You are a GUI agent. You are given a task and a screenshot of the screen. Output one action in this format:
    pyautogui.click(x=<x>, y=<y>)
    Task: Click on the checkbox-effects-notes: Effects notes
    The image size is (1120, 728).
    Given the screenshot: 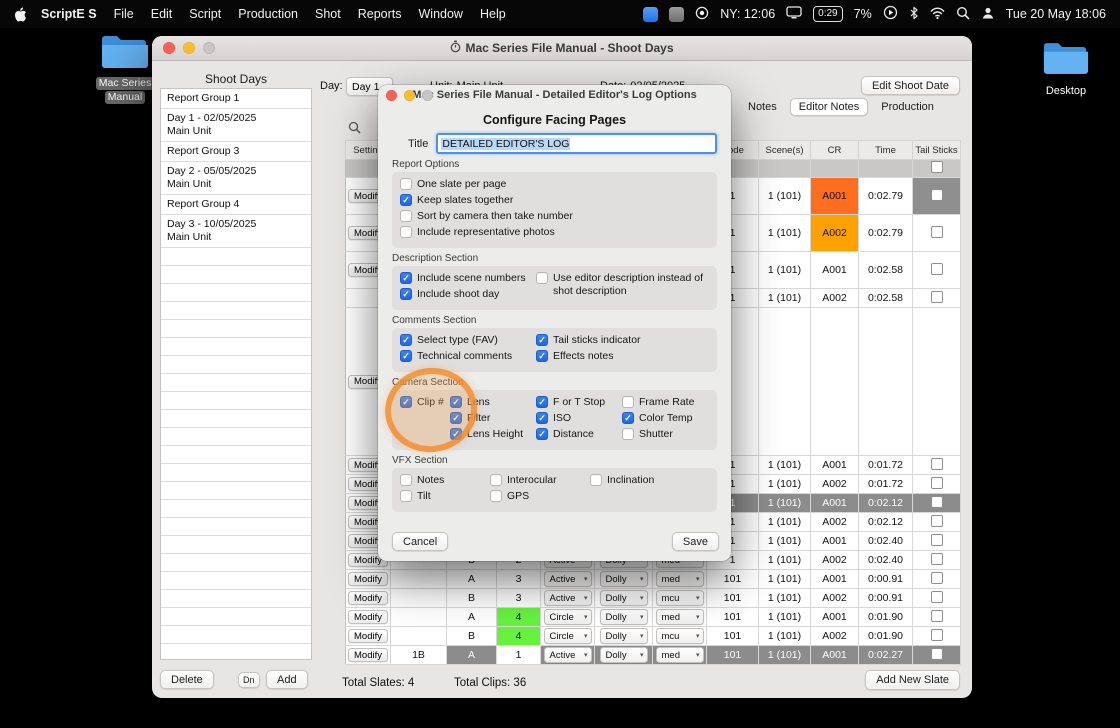 What is the action you would take?
    pyautogui.click(x=621, y=358)
    